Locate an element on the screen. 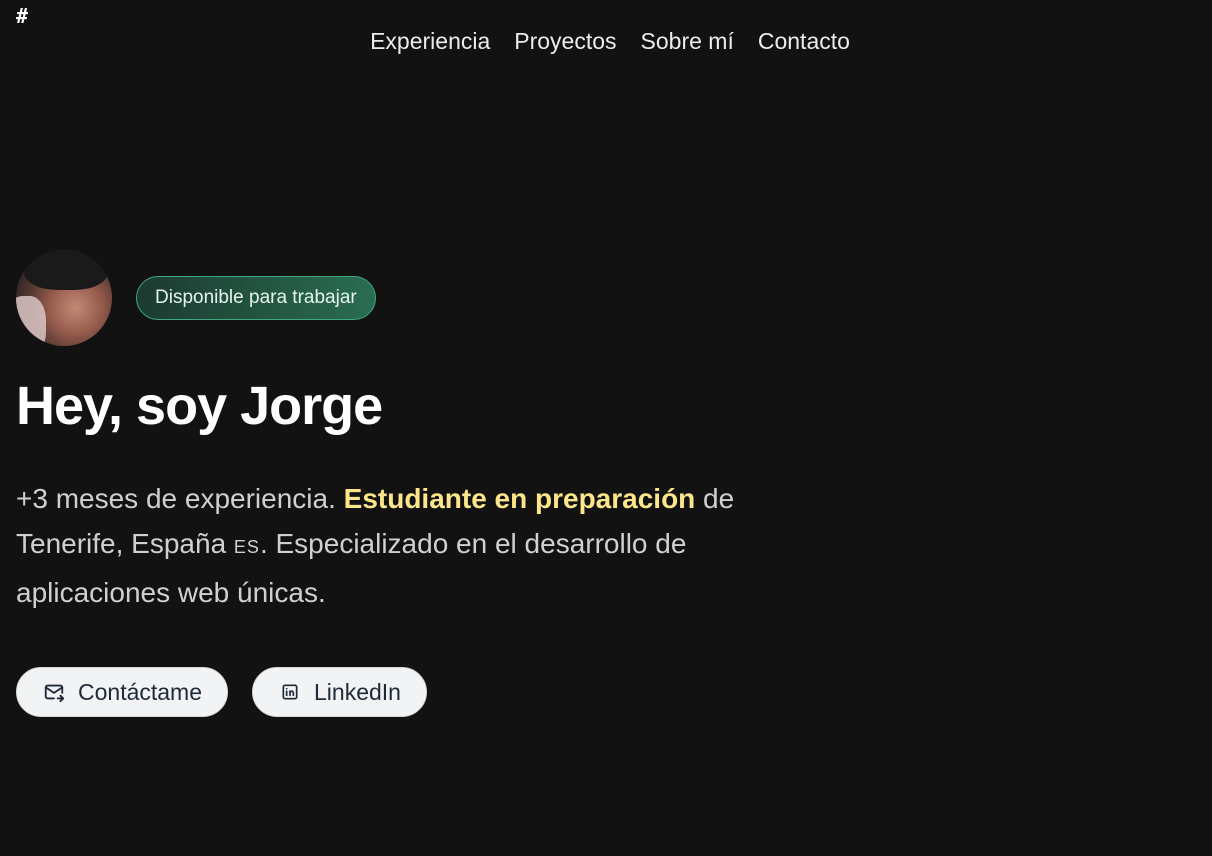 This screenshot has width=1212, height=856. avatar-hair is located at coordinates (66, 270).